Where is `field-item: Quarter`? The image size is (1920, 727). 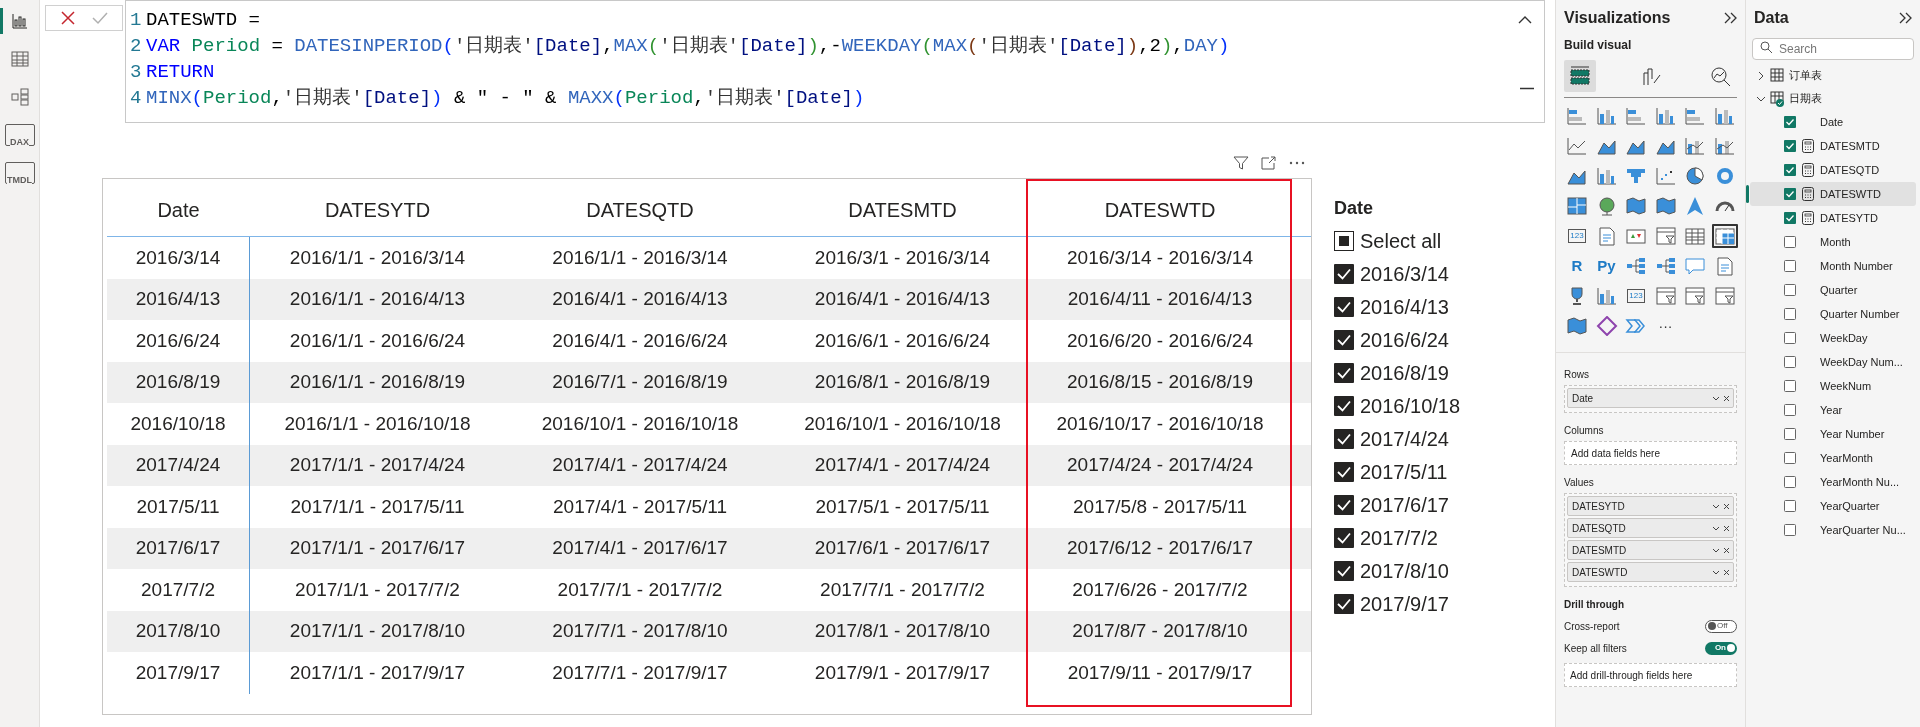
field-item: Quarter is located at coordinates (1833, 290).